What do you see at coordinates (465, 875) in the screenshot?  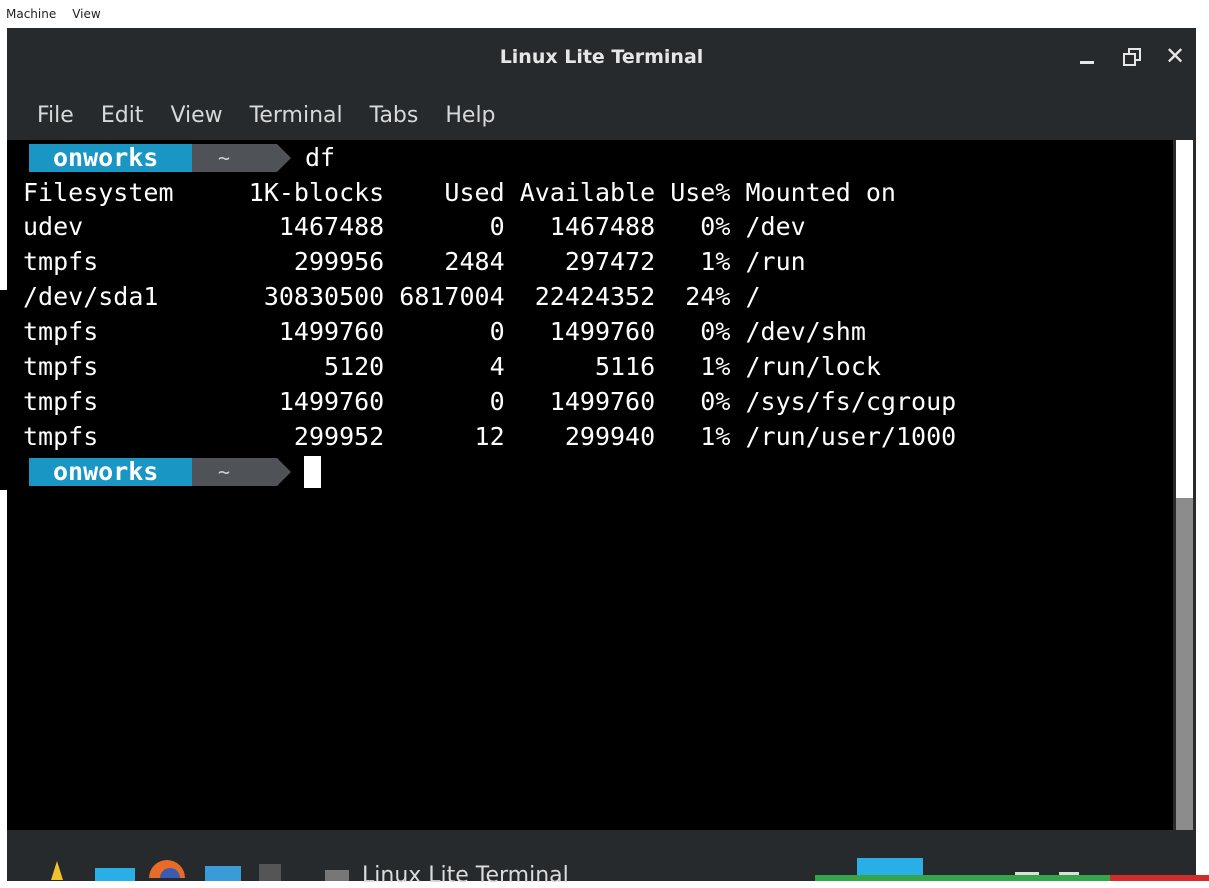 I see `taskbar-window-label: Linux Lite Terminal` at bounding box center [465, 875].